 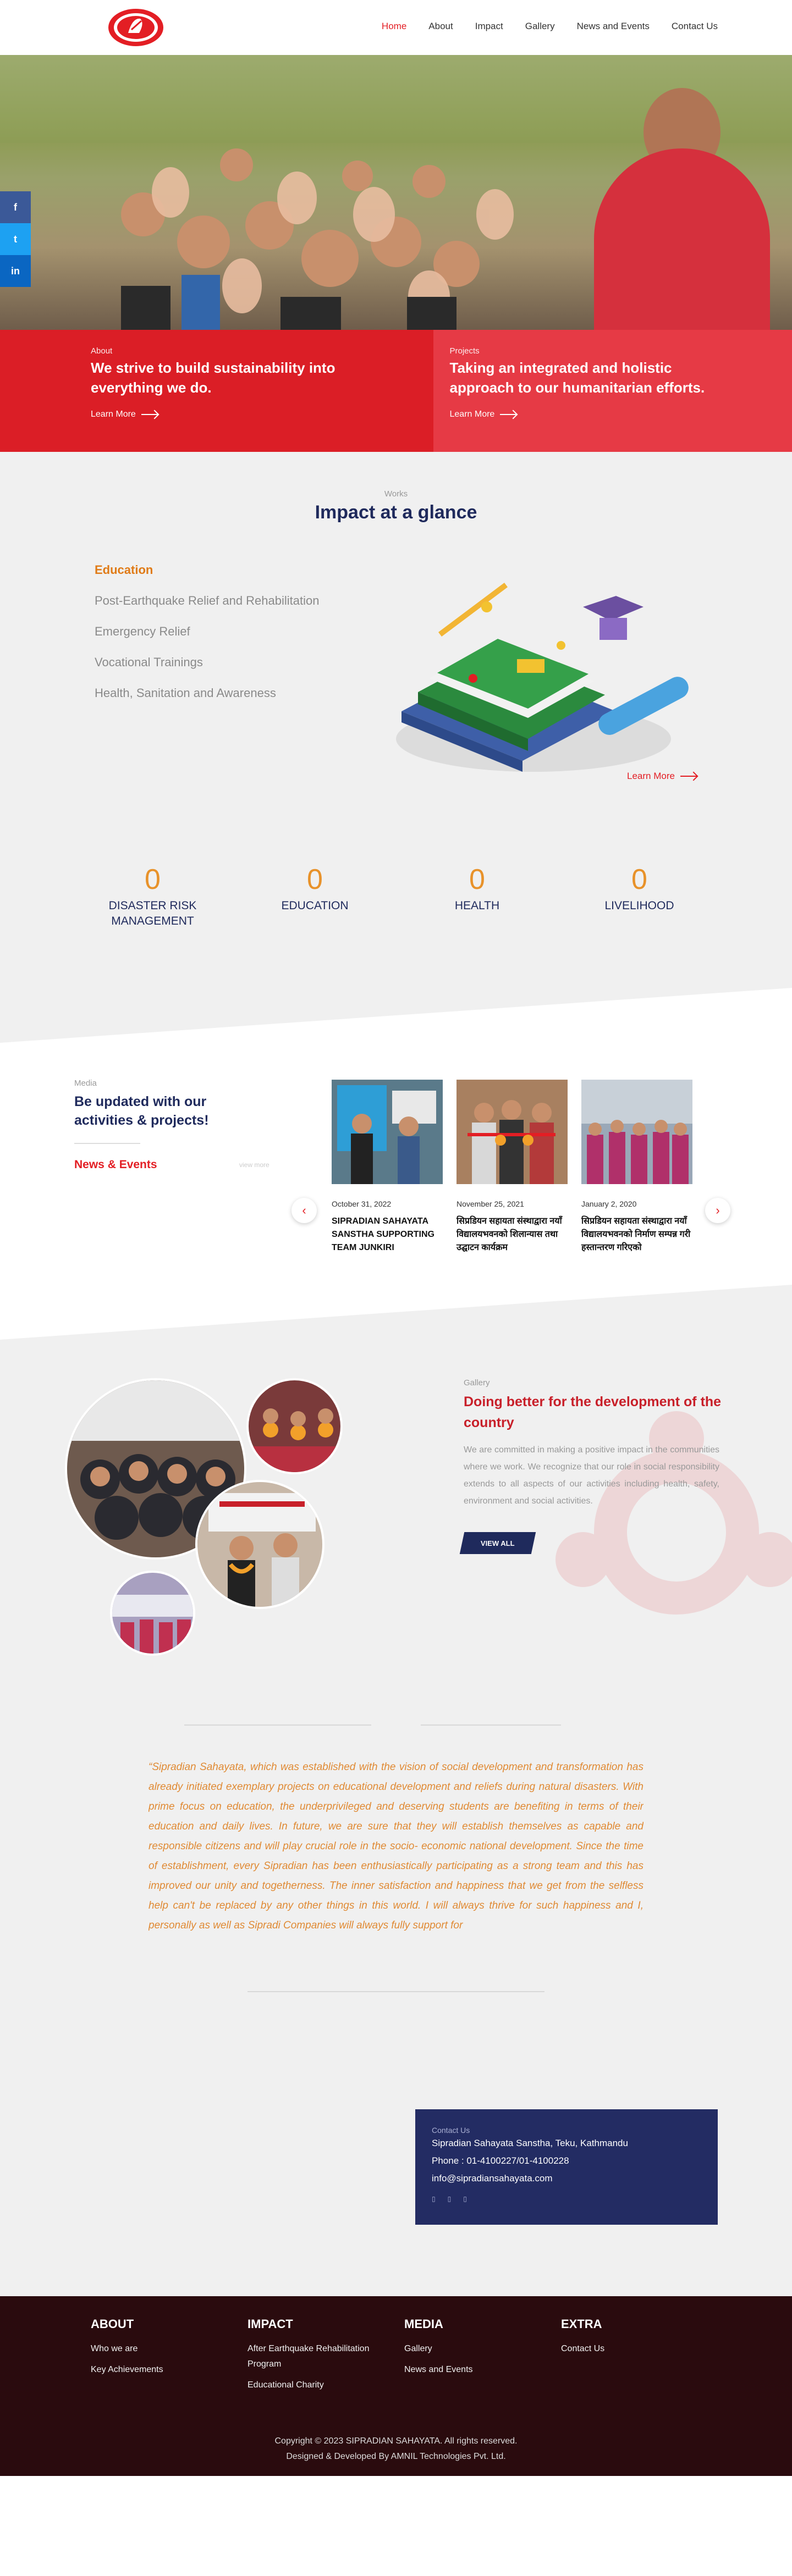 I want to click on footer-heading: EXTRA, so click(x=581, y=2324).